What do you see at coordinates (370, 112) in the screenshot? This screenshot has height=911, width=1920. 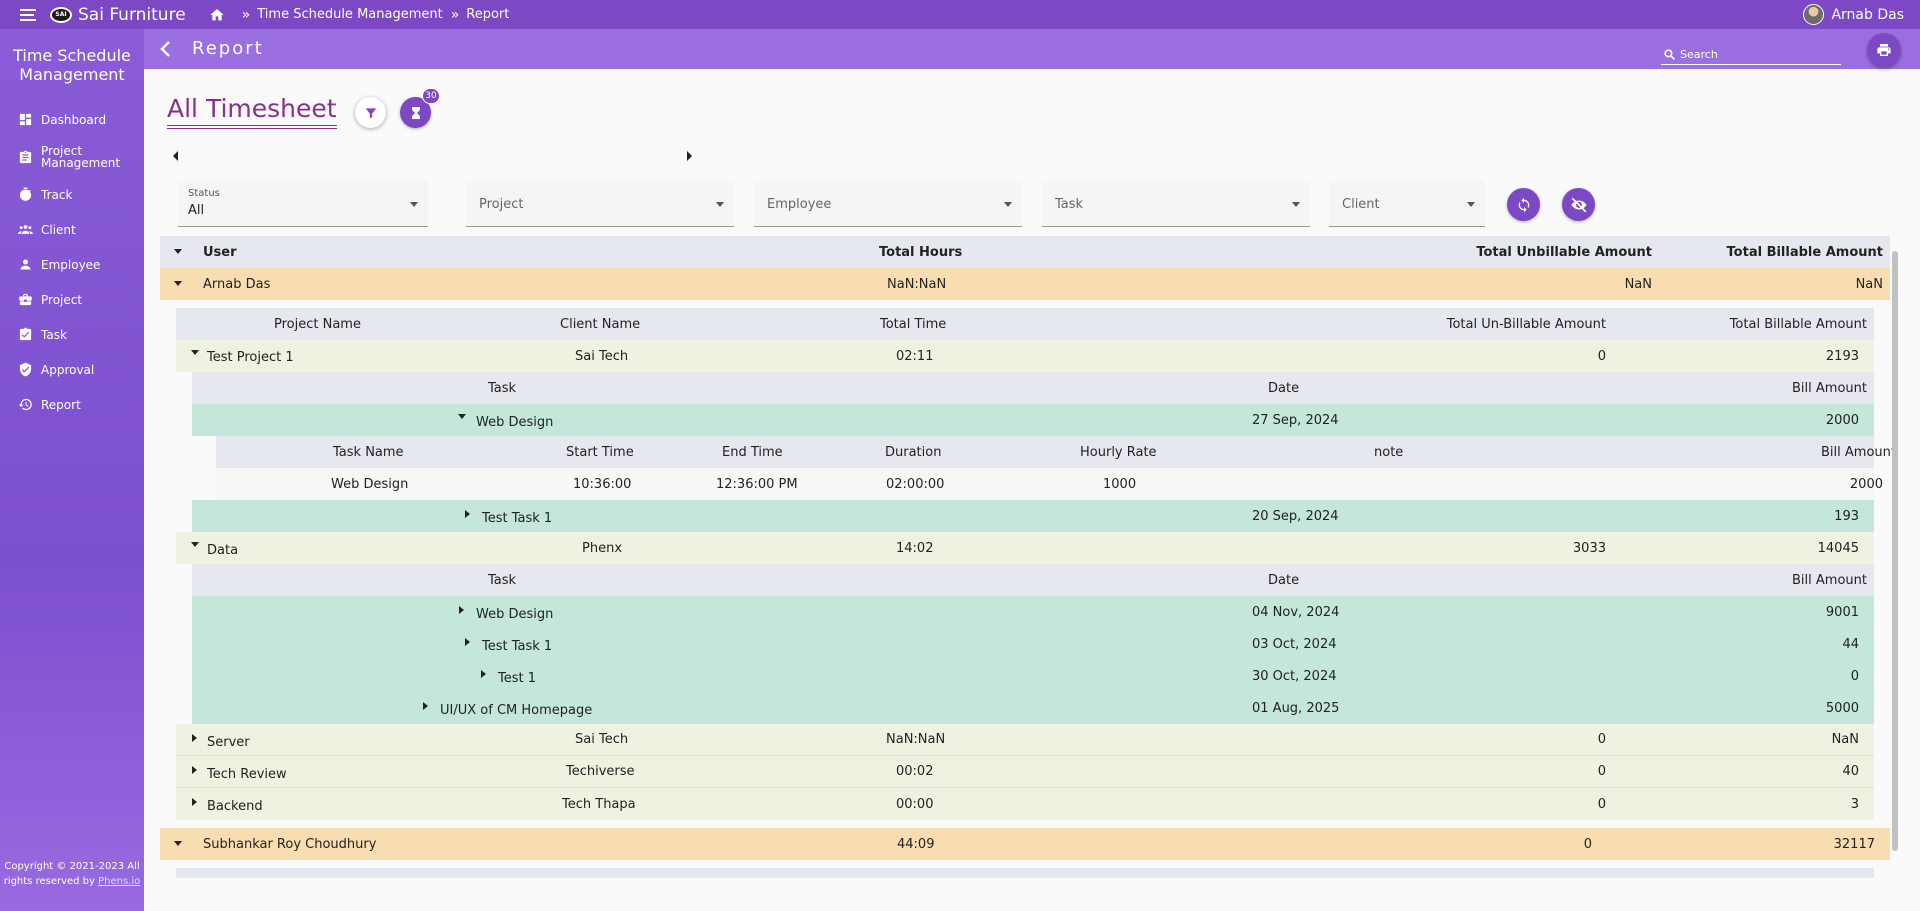 I see `filter-button` at bounding box center [370, 112].